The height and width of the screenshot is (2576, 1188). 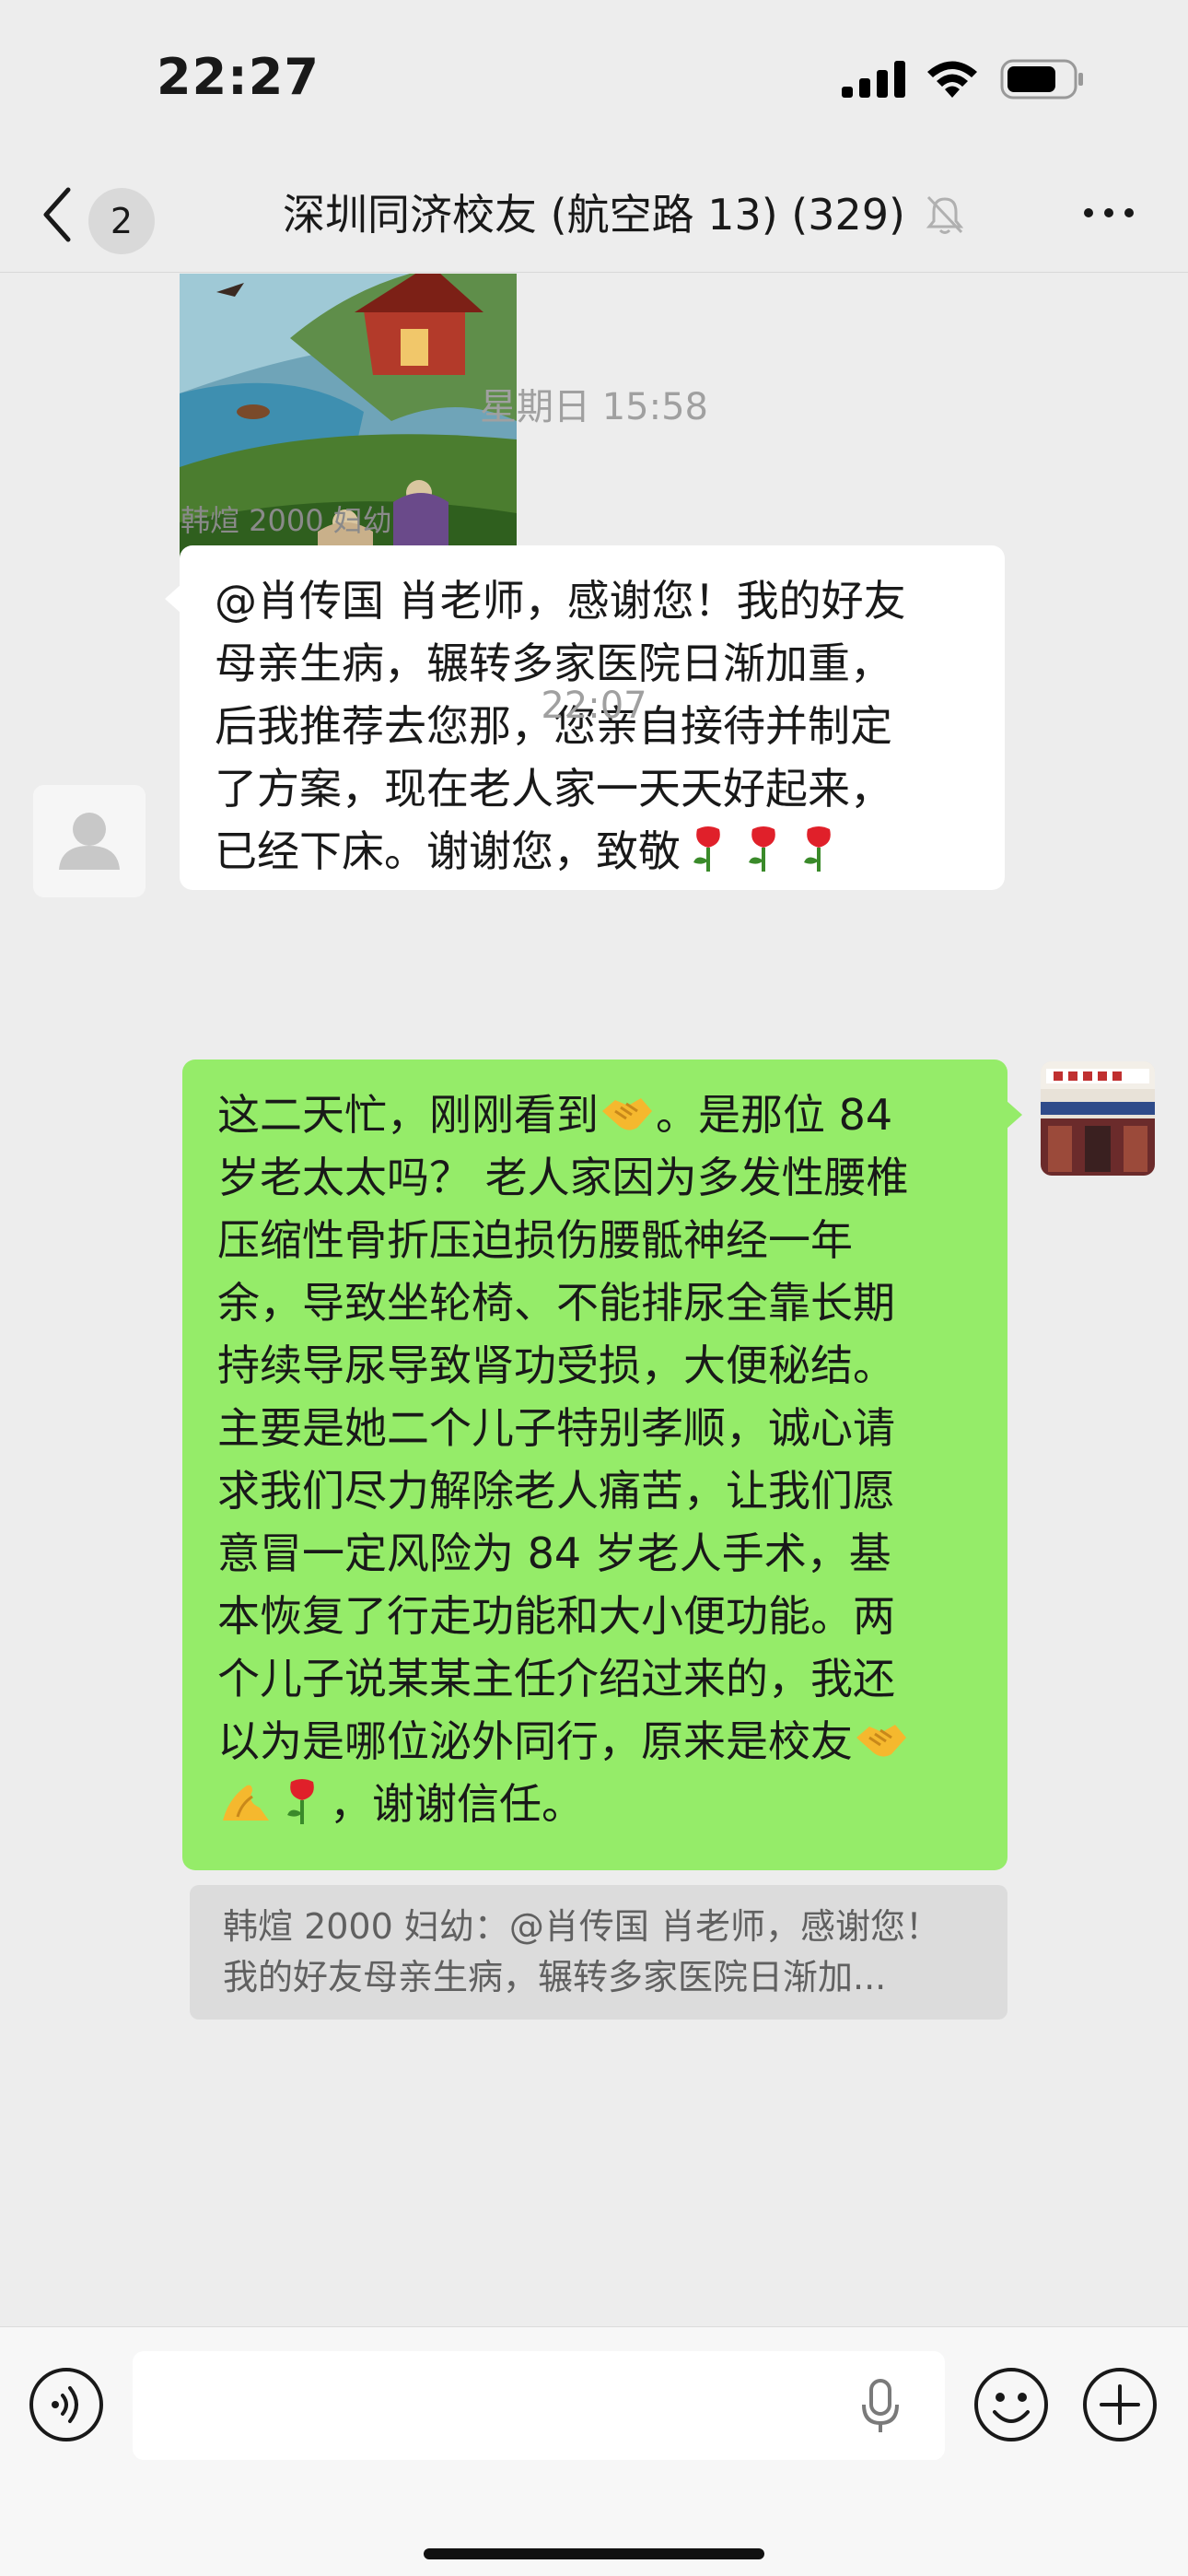 What do you see at coordinates (246, 1803) in the screenshot?
I see `pray-emoji-icon` at bounding box center [246, 1803].